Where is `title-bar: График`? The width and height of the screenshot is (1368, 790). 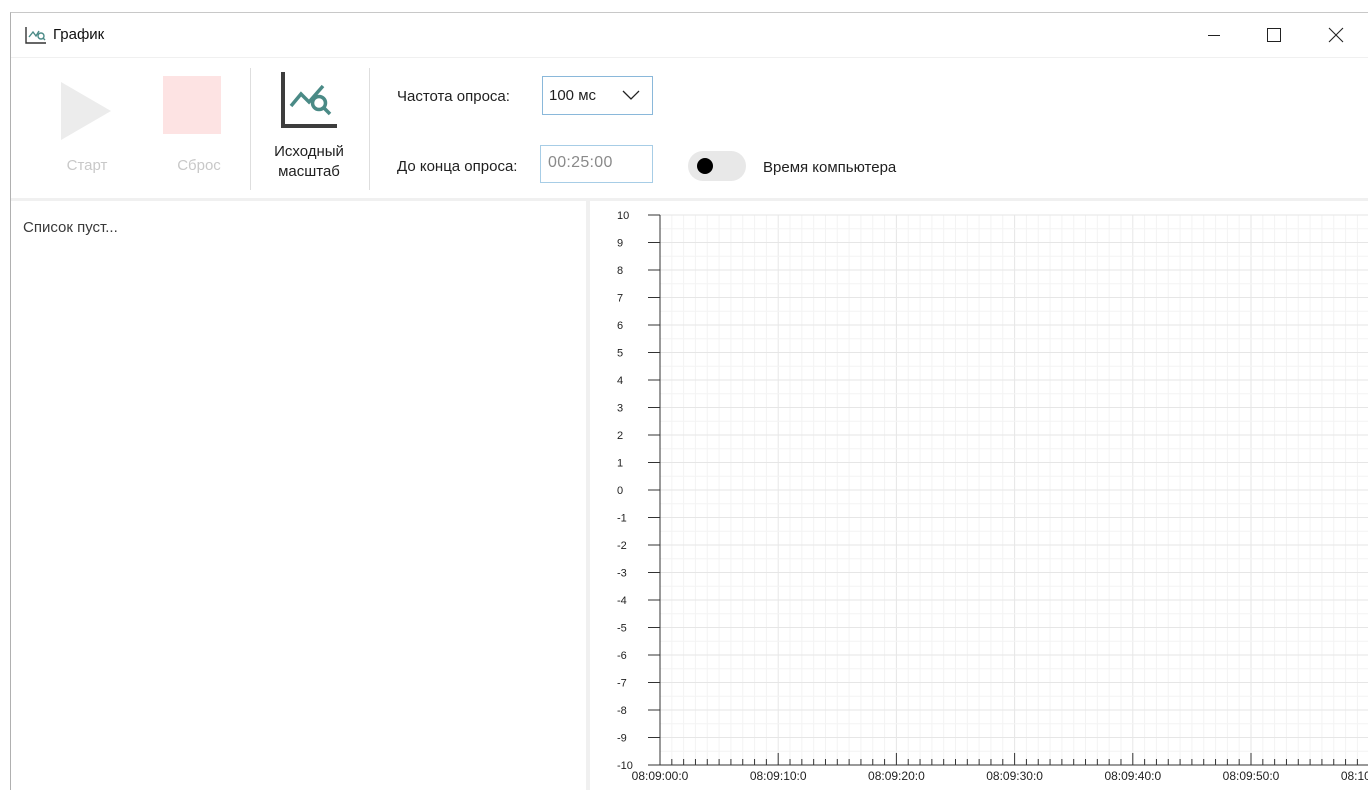
title-bar: График is located at coordinates (689, 35).